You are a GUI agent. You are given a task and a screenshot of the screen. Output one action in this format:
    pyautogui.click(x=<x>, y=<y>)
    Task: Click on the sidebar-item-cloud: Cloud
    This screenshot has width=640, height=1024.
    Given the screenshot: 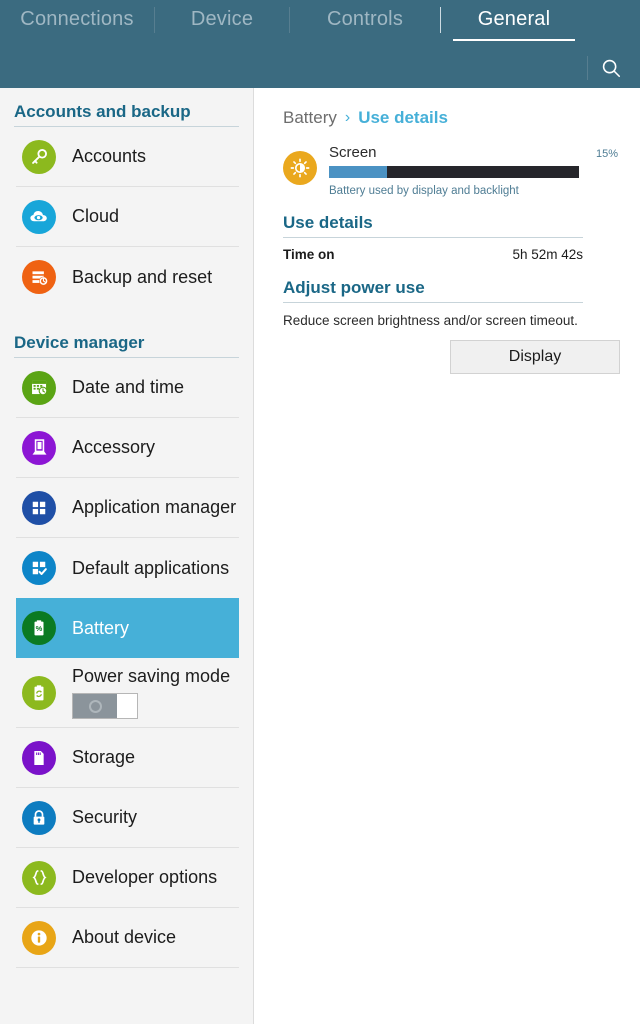 What is the action you would take?
    pyautogui.click(x=127, y=217)
    